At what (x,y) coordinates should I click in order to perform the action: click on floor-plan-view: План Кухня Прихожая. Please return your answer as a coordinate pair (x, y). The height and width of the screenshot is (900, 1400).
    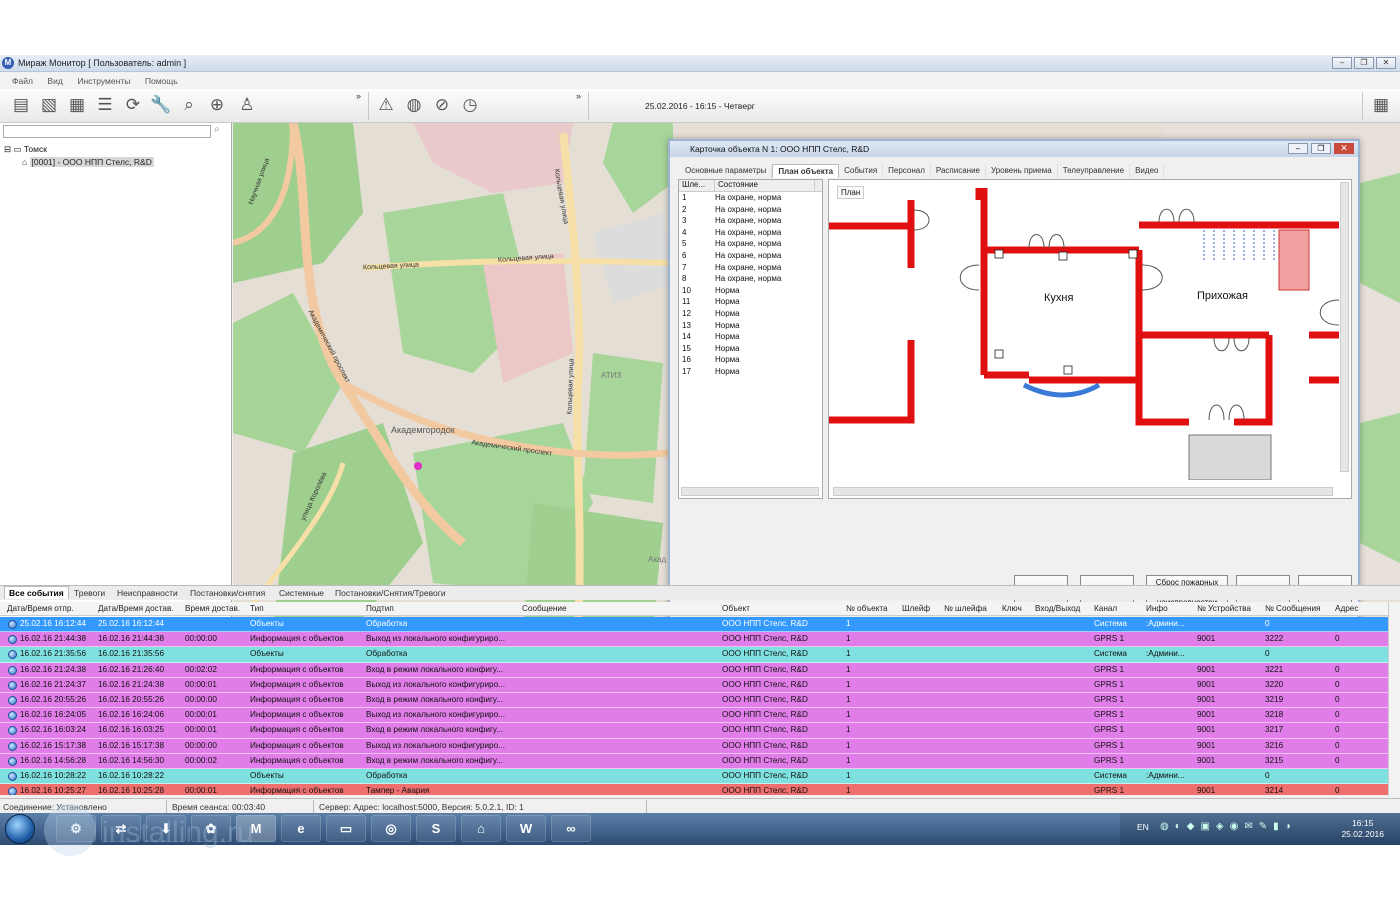
    Looking at the image, I should click on (1090, 339).